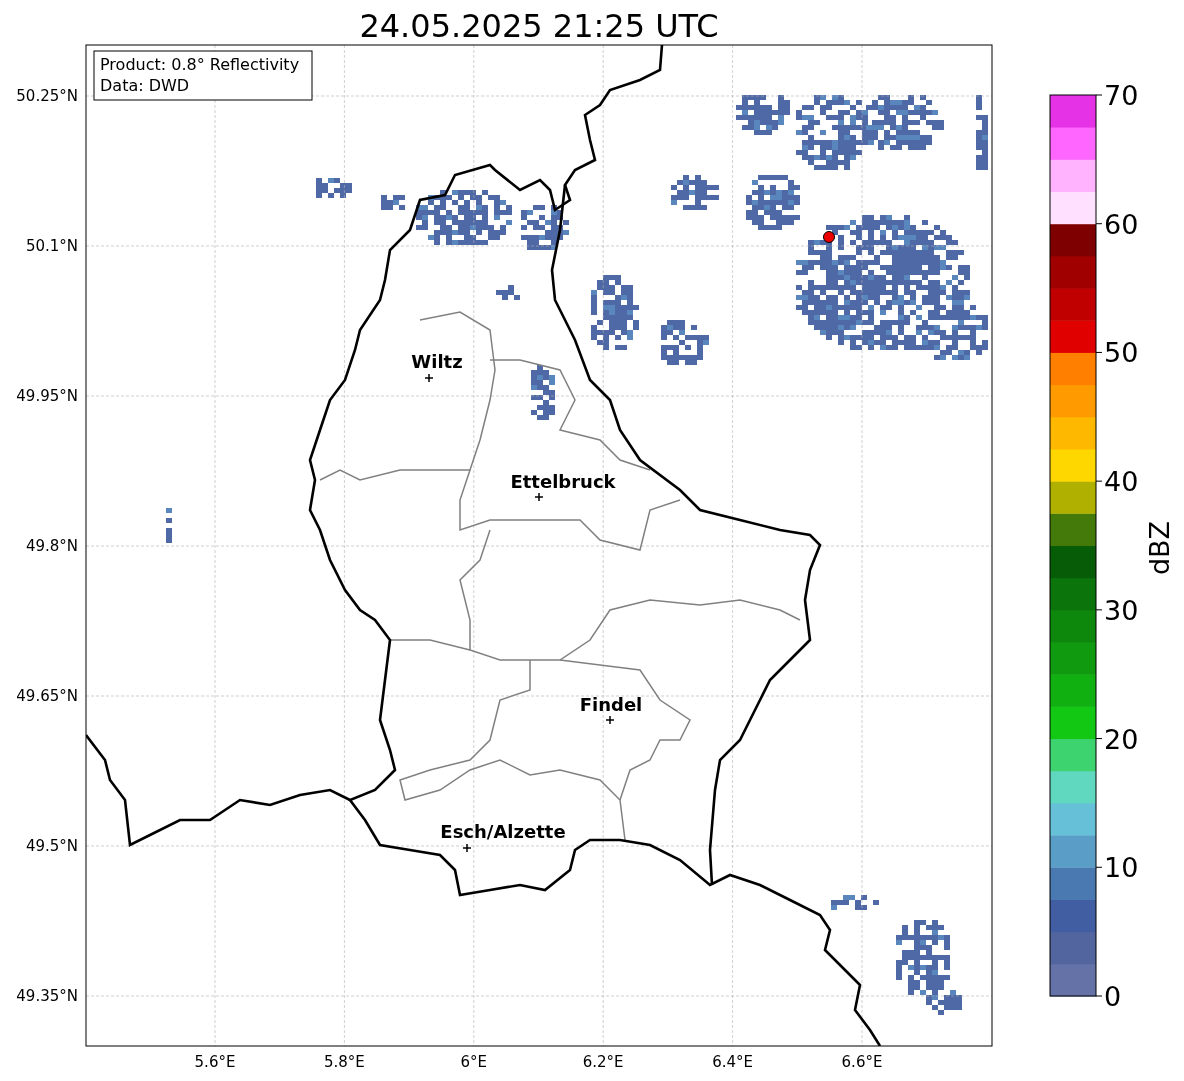 The image size is (1184, 1081). I want to click on chart-title: 24.05.2025 21:25 UTC, so click(539, 26).